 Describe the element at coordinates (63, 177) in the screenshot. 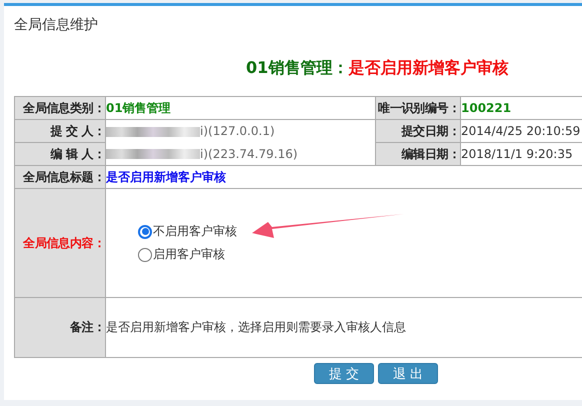

I see `field-label: 全局信息标题：` at that location.